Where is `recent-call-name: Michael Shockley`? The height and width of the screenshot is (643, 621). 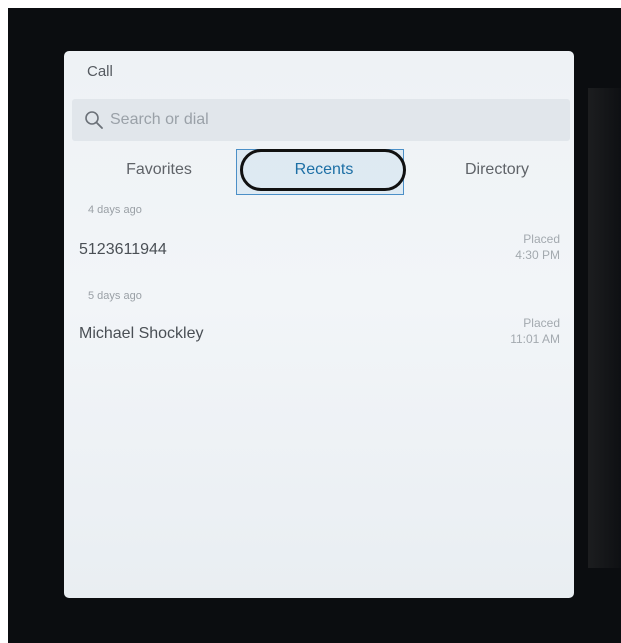 recent-call-name: Michael Shockley is located at coordinates (141, 333).